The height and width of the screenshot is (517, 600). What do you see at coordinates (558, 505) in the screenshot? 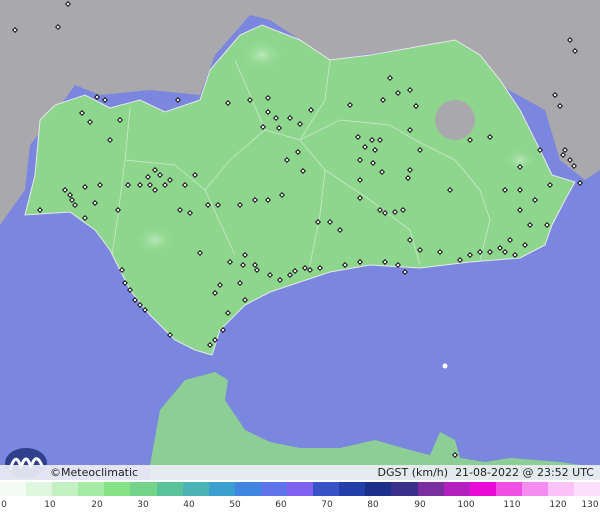
I see `legend-tick-label: 120` at bounding box center [558, 505].